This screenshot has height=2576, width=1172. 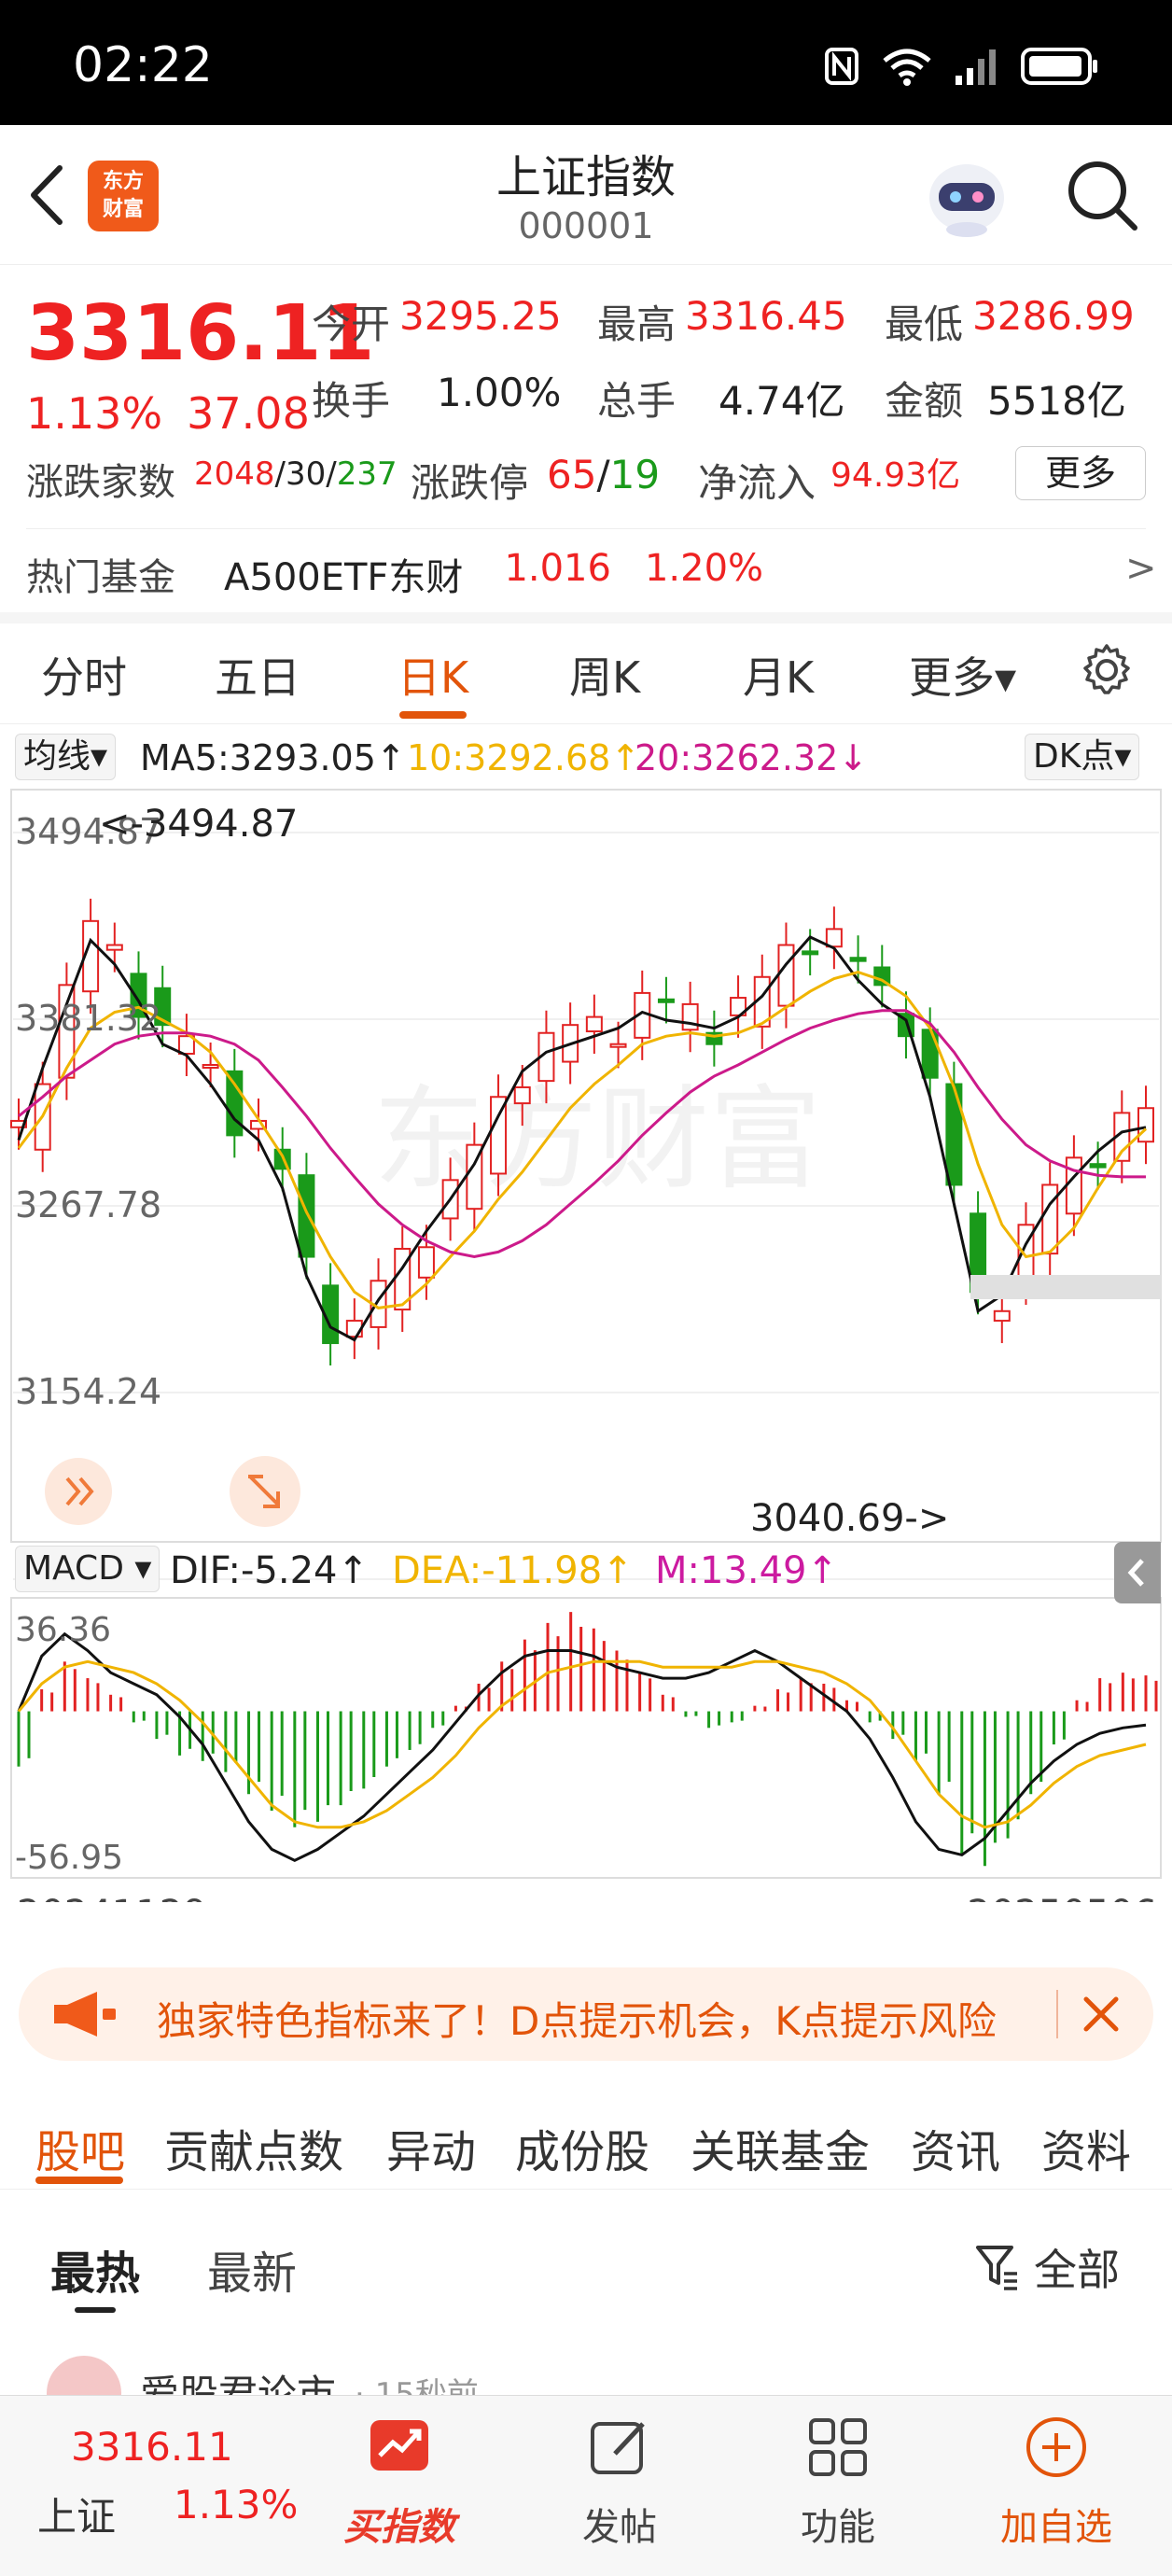 What do you see at coordinates (586, 2259) in the screenshot?
I see `feed-tabs: 最热 最新 全部` at bounding box center [586, 2259].